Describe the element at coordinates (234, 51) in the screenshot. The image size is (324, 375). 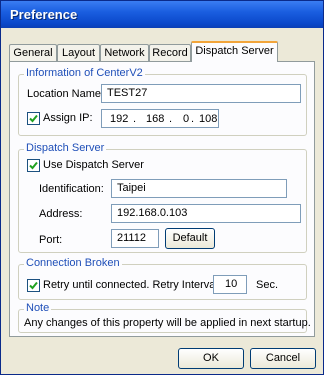
I see `tab-dispatch-server: Dispatch Server` at that location.